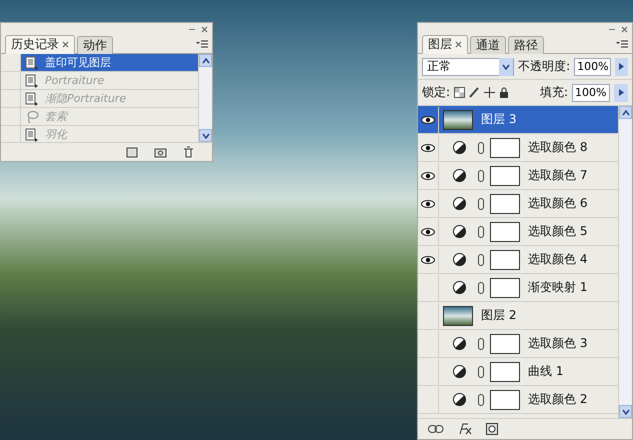 The width and height of the screenshot is (633, 440). I want to click on panel-tab: 通道, so click(488, 45).